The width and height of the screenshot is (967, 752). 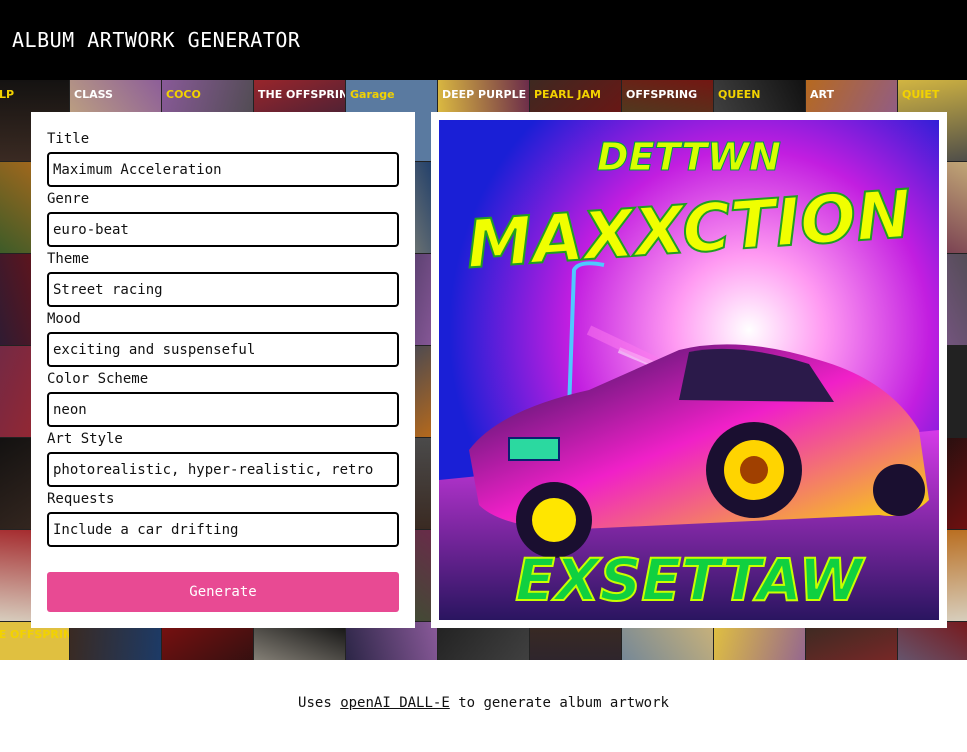 What do you see at coordinates (156, 40) in the screenshot?
I see `app-title: ALBUM ARTWORK GENERATOR` at bounding box center [156, 40].